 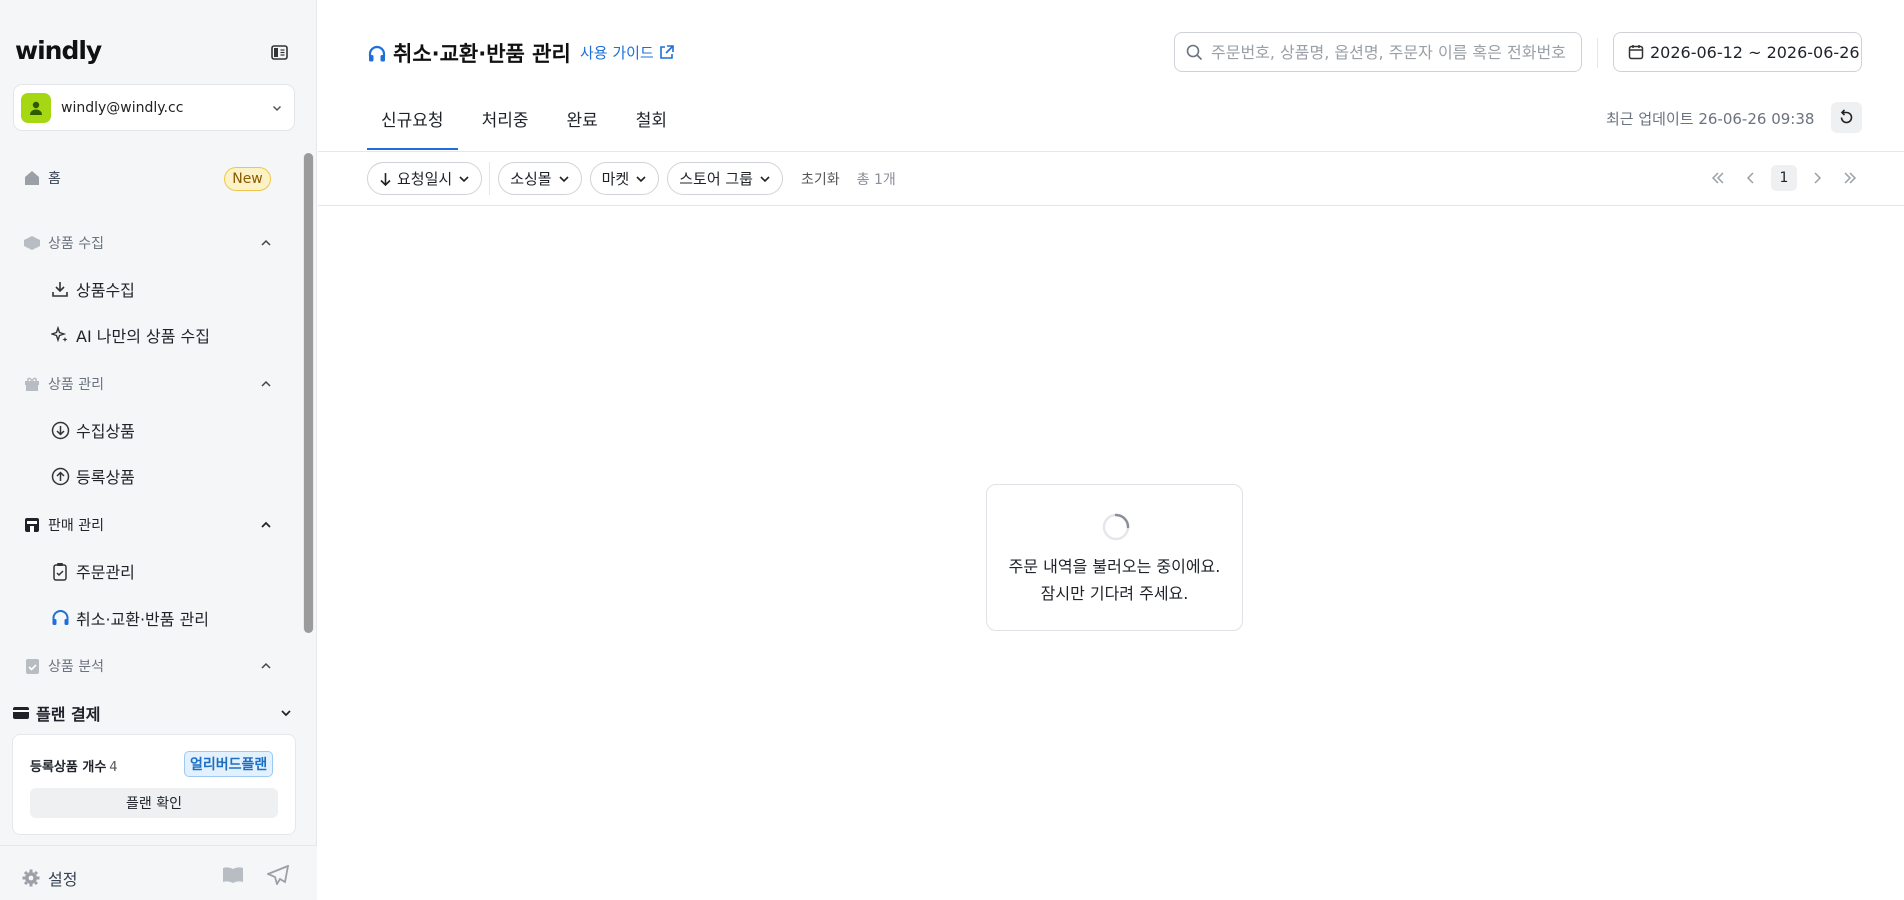 I want to click on filter-divider-line, so click(x=1111, y=205).